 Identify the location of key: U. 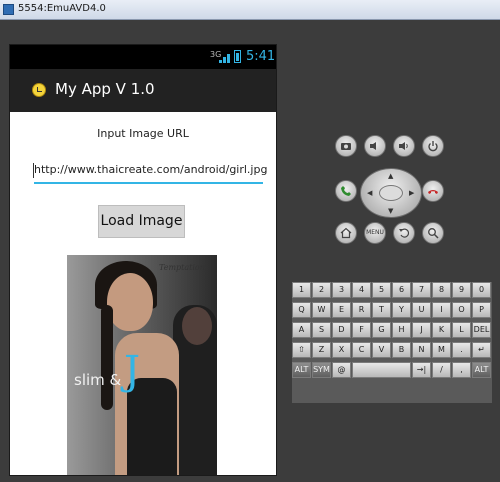
(421, 310).